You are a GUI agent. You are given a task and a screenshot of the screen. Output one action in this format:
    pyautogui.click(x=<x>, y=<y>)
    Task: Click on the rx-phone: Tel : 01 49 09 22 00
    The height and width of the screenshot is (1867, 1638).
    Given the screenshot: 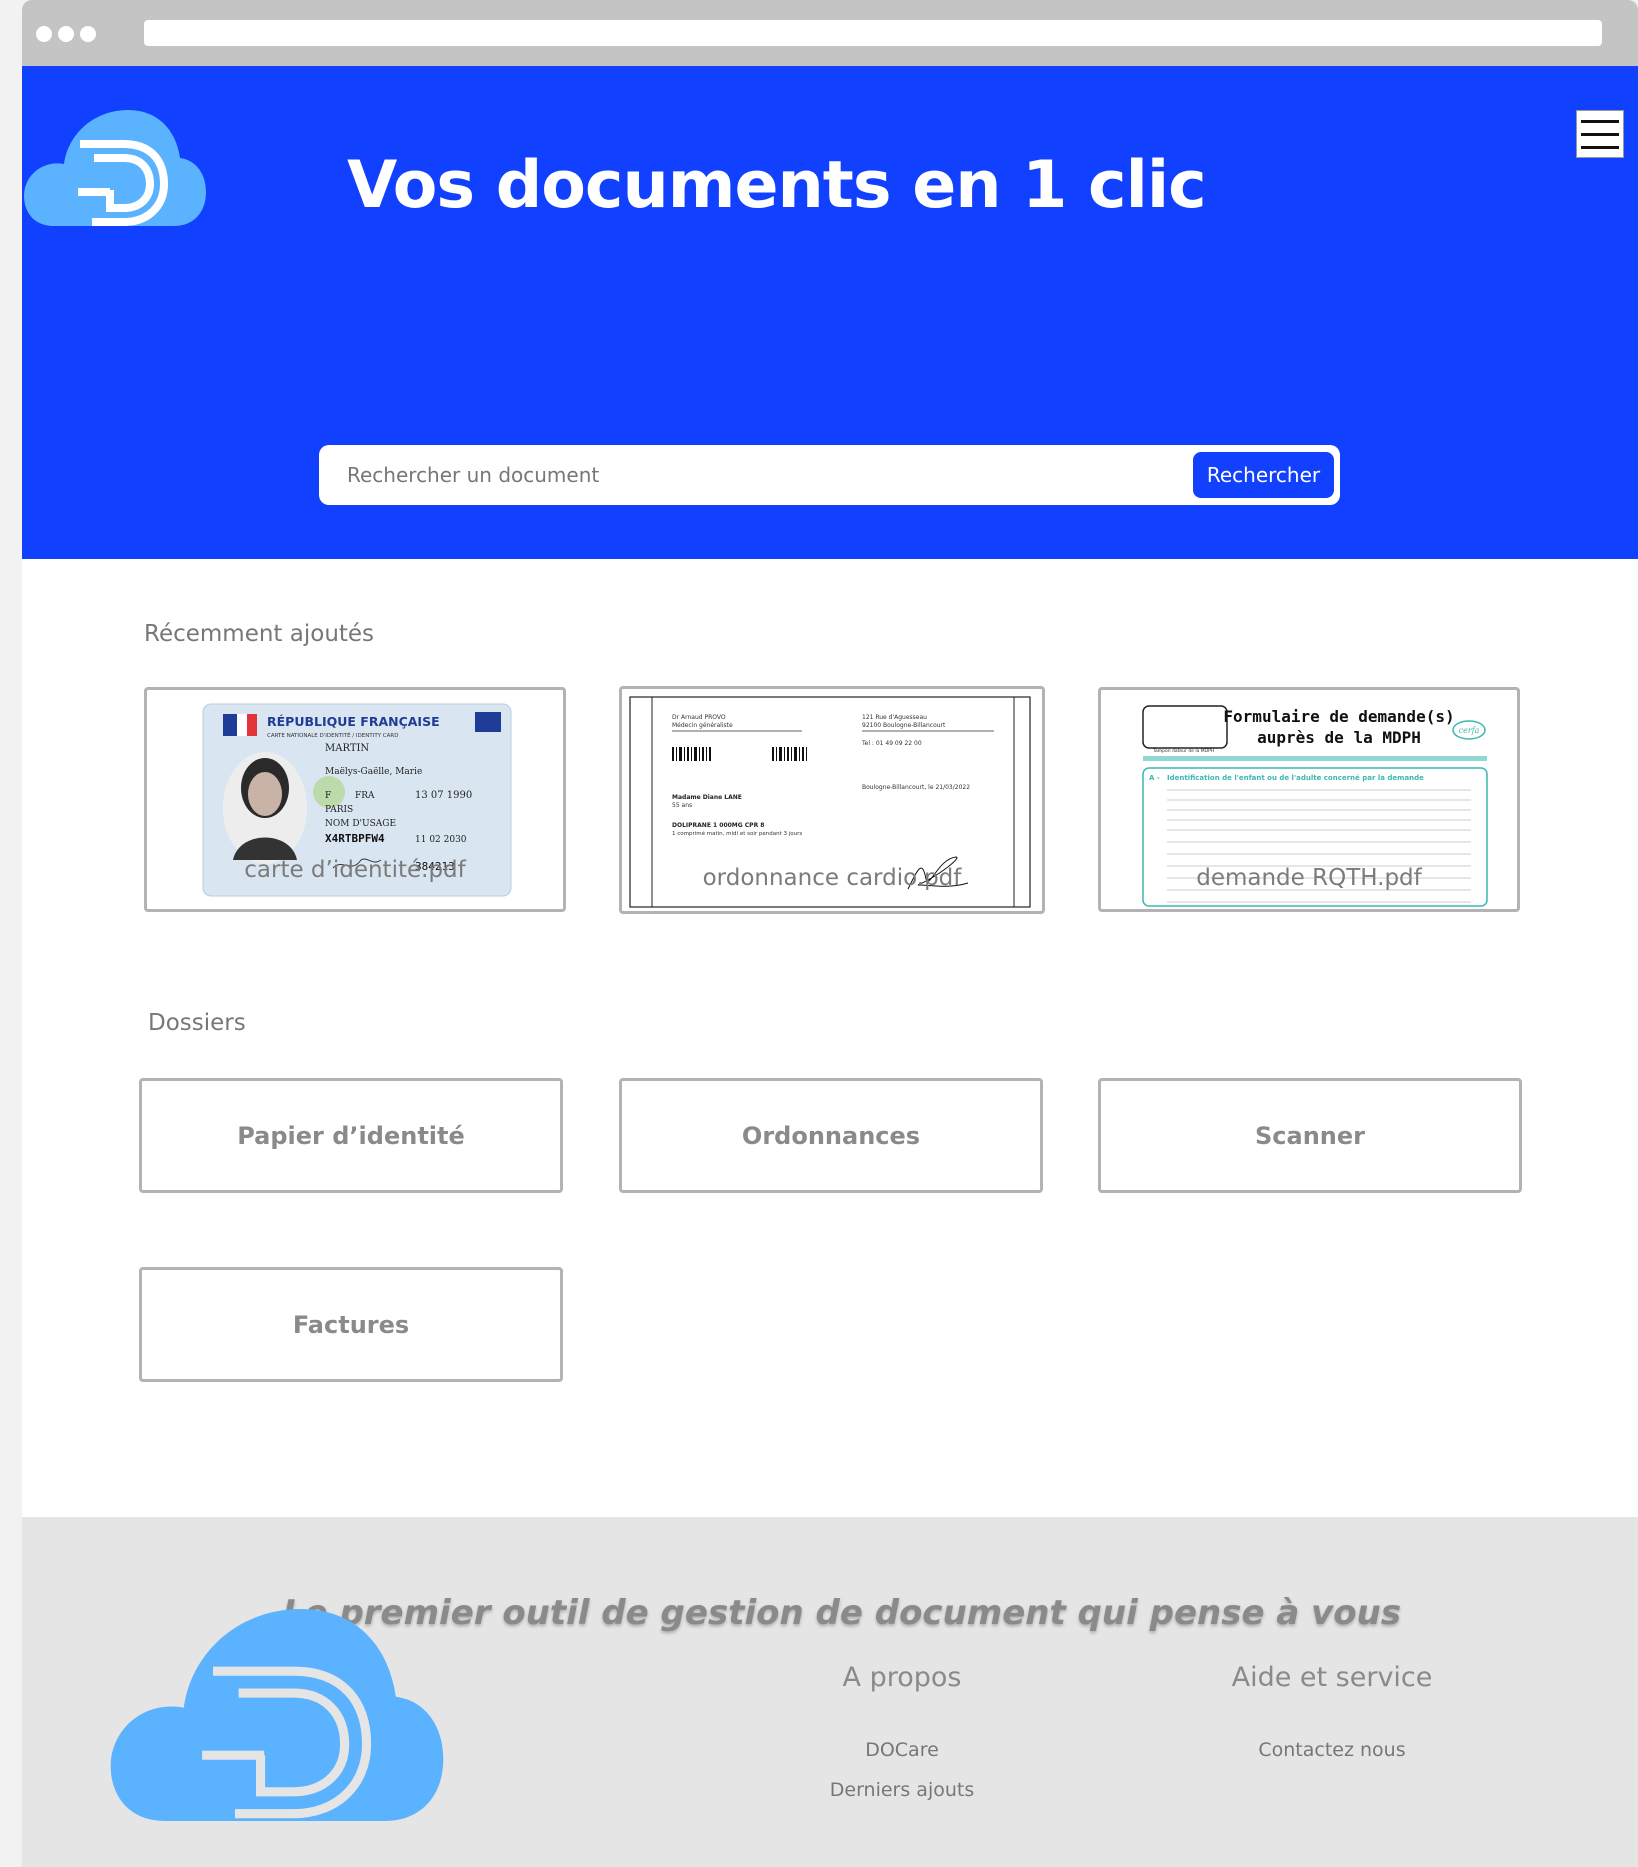 What is the action you would take?
    pyautogui.click(x=891, y=743)
    